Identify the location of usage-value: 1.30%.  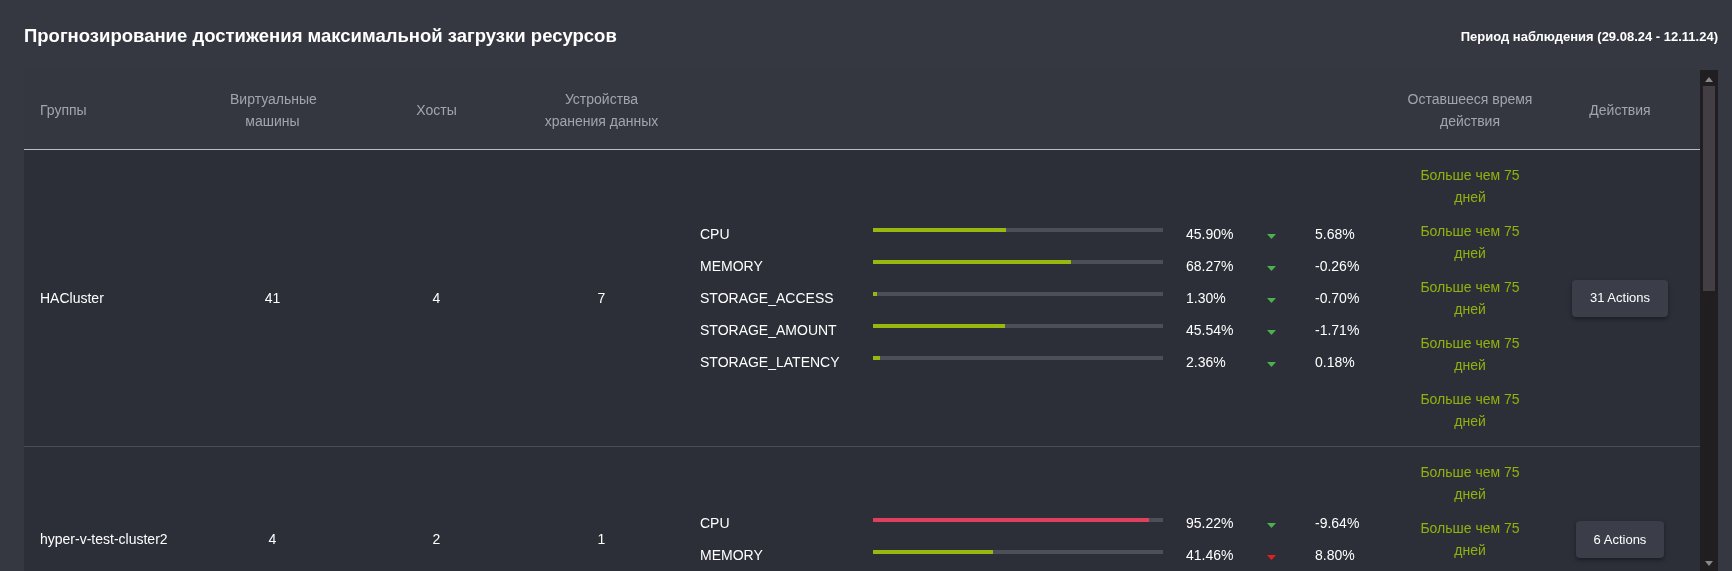
(1206, 298).